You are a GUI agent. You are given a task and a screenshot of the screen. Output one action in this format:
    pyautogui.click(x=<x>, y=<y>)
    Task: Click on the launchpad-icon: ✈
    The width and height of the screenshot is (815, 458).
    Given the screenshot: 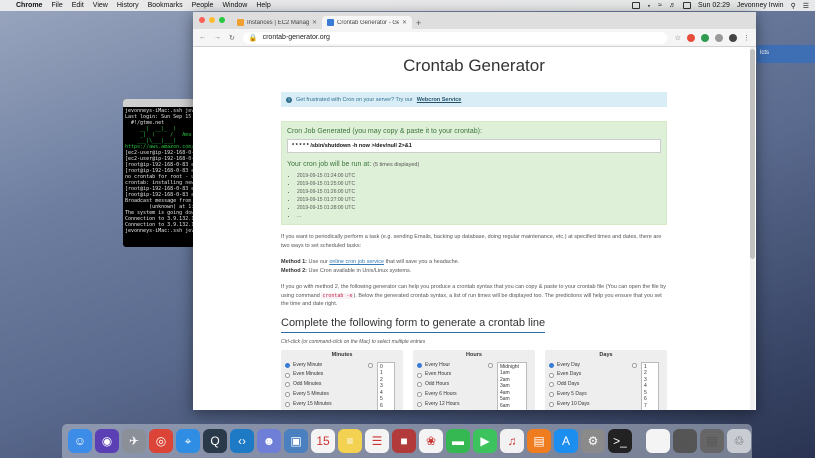 What is the action you would take?
    pyautogui.click(x=134, y=441)
    